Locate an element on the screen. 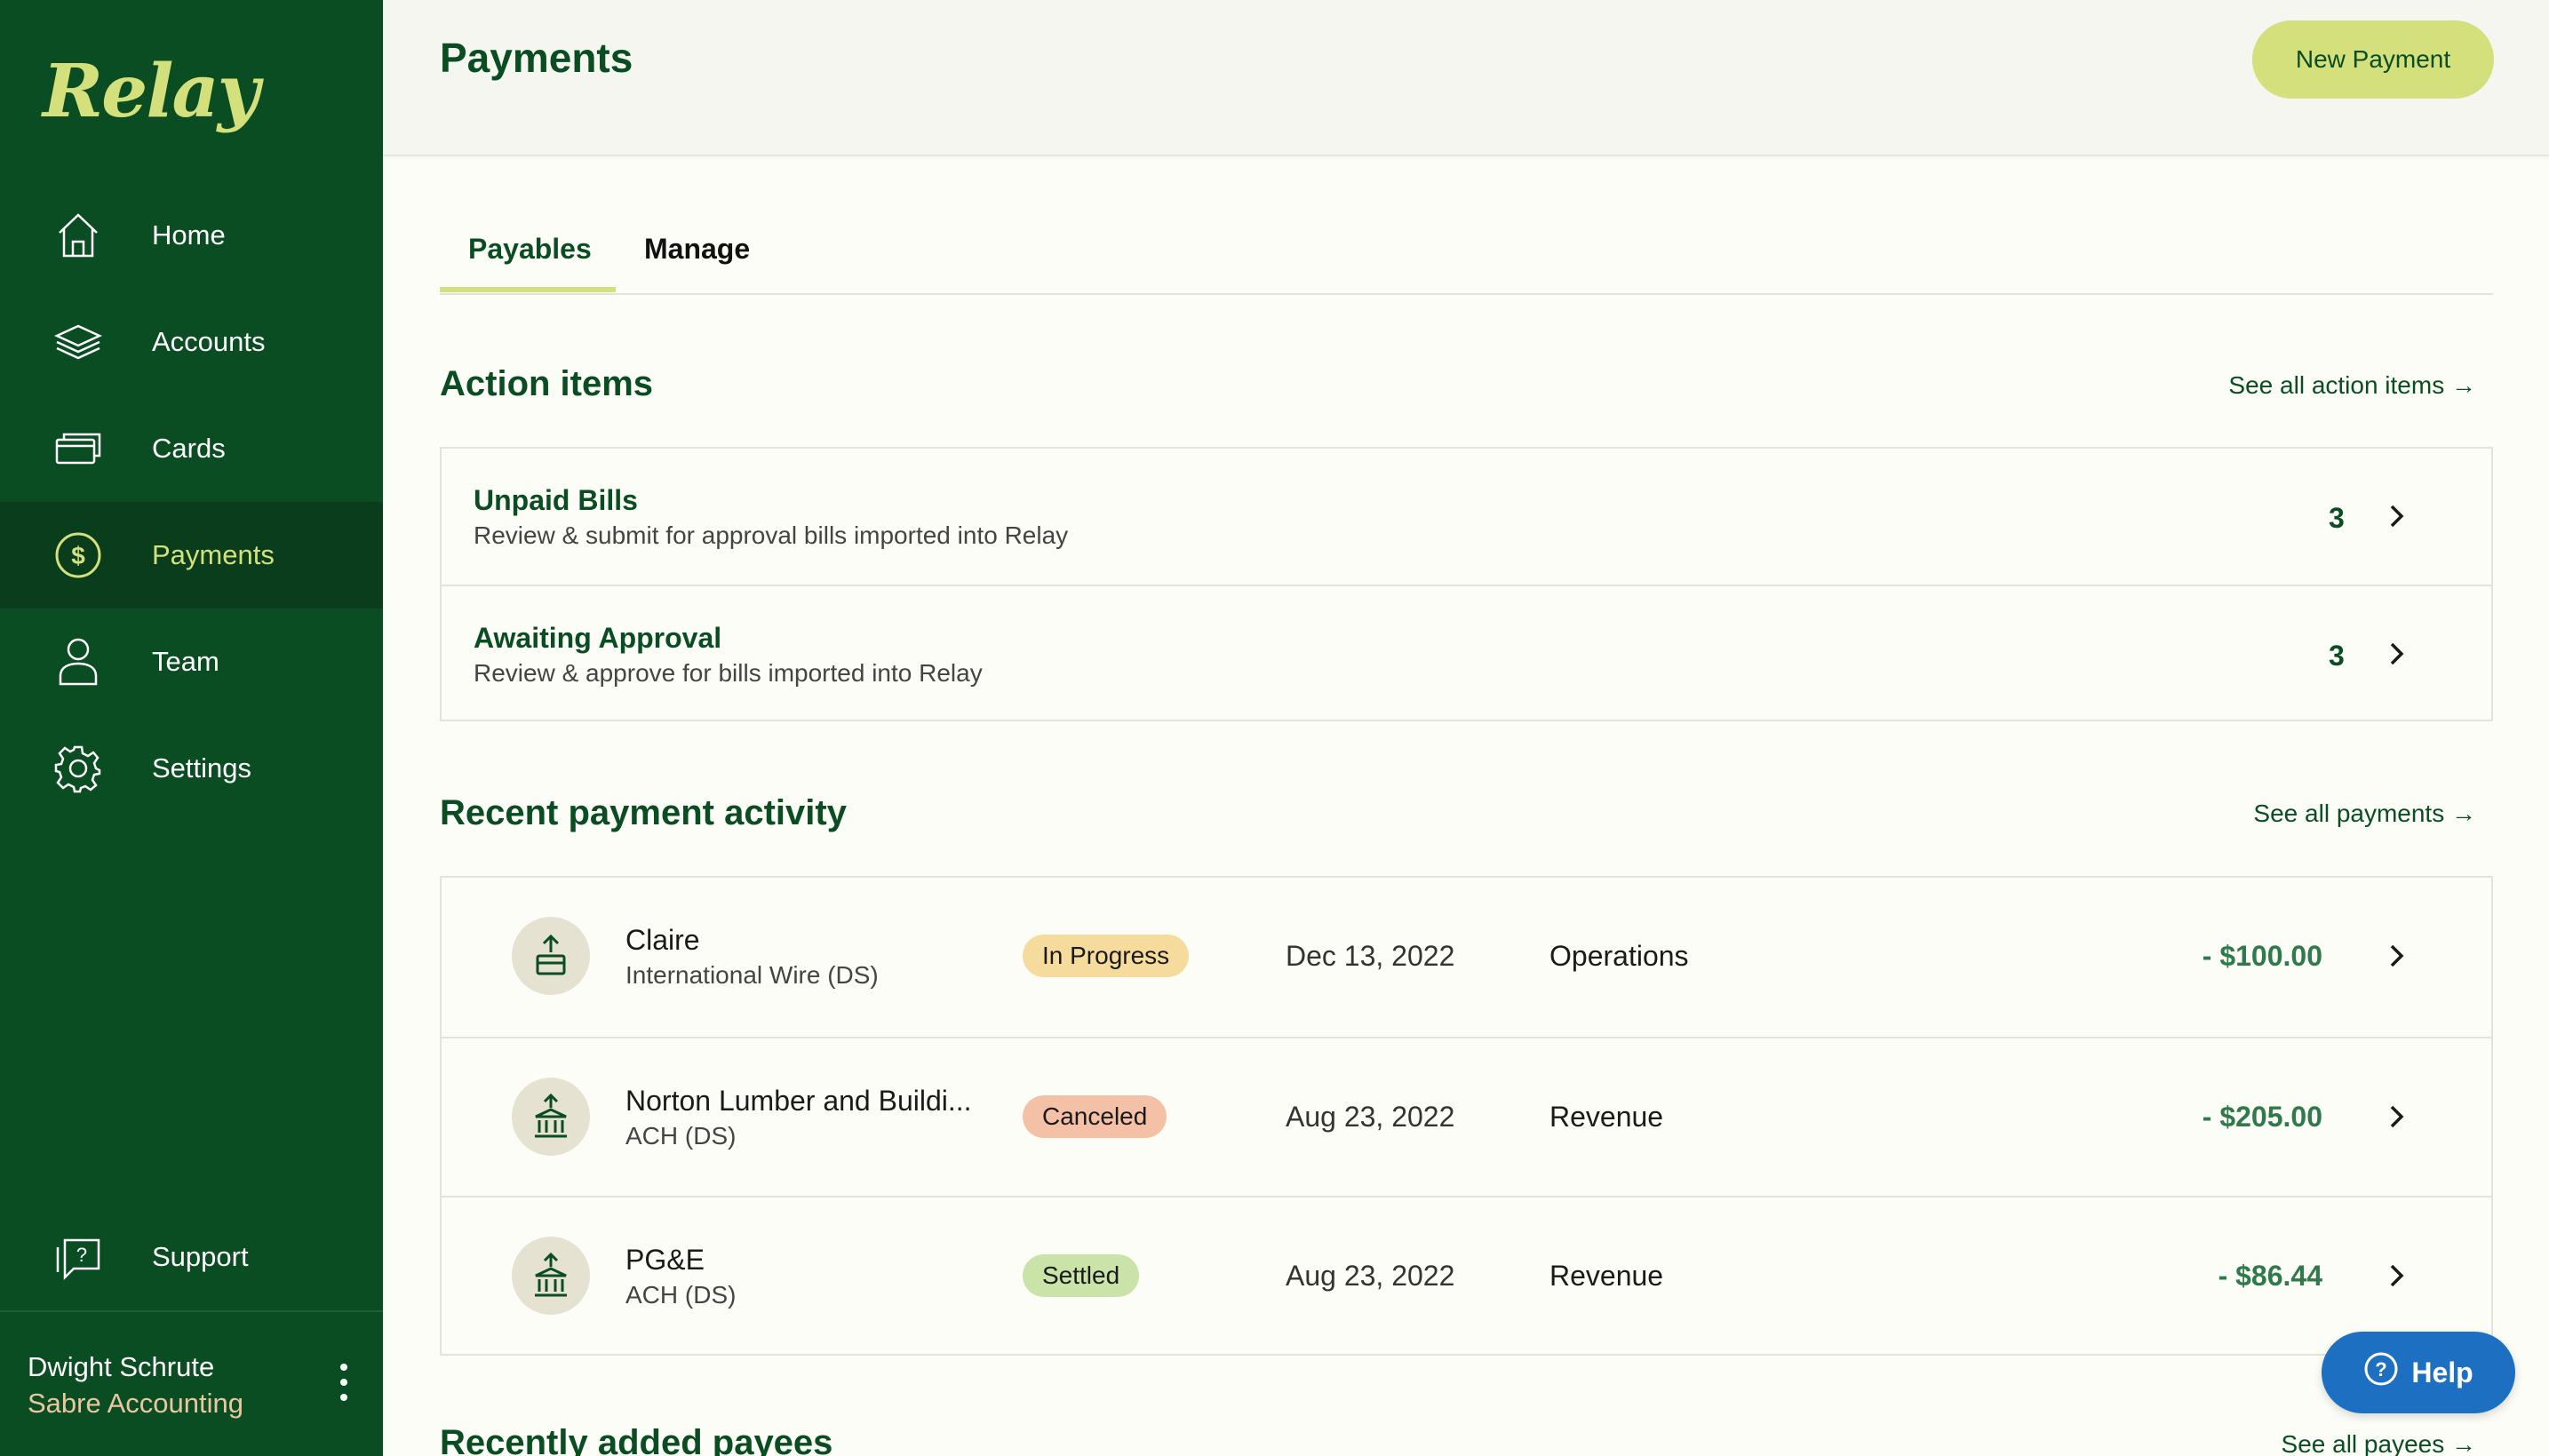 This screenshot has height=1456, width=2549. sidebar-divider is located at coordinates (191, 1311).